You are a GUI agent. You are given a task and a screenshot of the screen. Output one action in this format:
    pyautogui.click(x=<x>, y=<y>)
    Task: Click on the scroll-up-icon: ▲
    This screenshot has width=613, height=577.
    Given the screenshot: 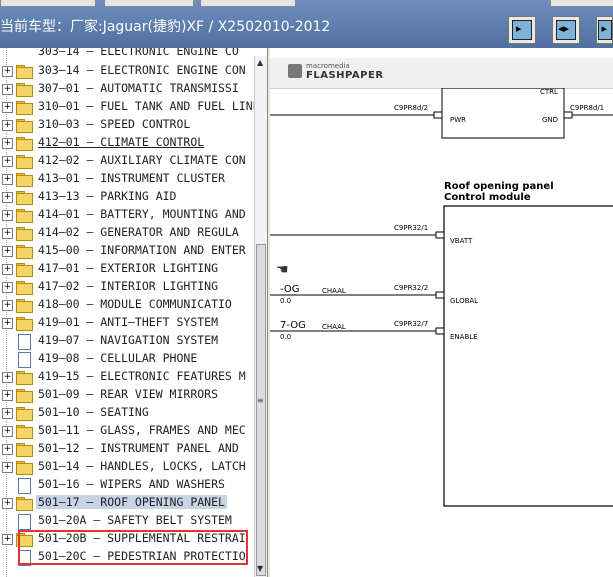 What is the action you would take?
    pyautogui.click(x=260, y=62)
    